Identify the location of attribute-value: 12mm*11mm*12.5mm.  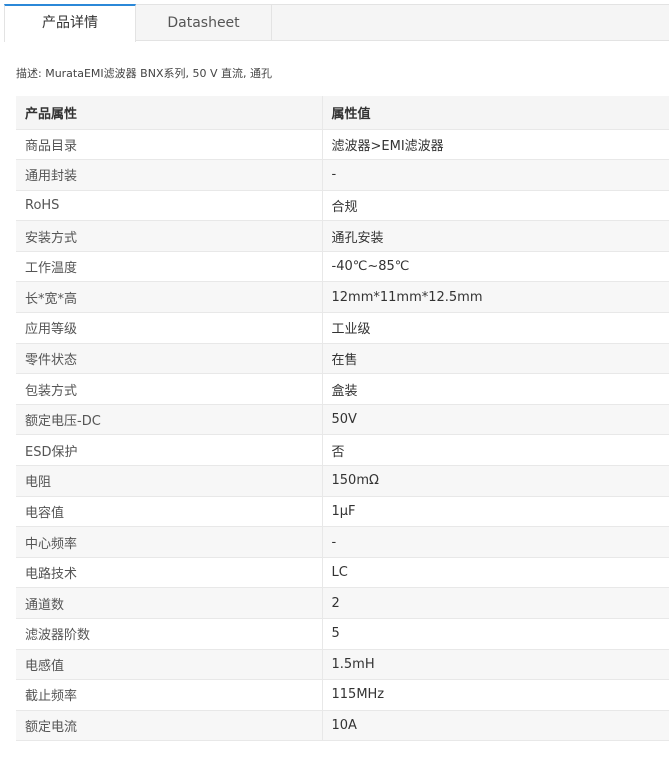
(495, 297).